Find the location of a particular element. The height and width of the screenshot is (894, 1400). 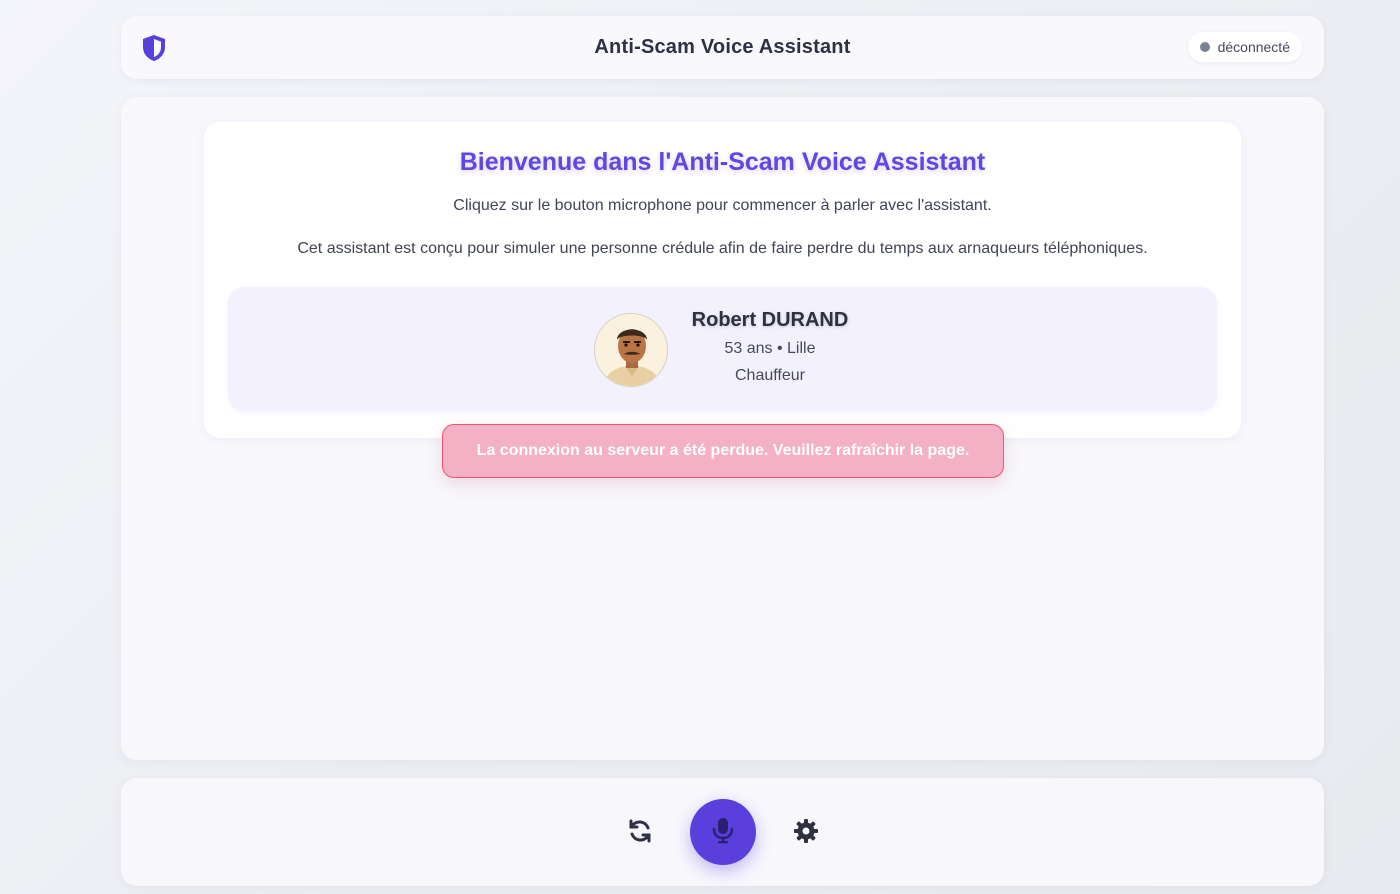

app-header: Anti-Scam Voice Assistant déconnecté is located at coordinates (722, 47).